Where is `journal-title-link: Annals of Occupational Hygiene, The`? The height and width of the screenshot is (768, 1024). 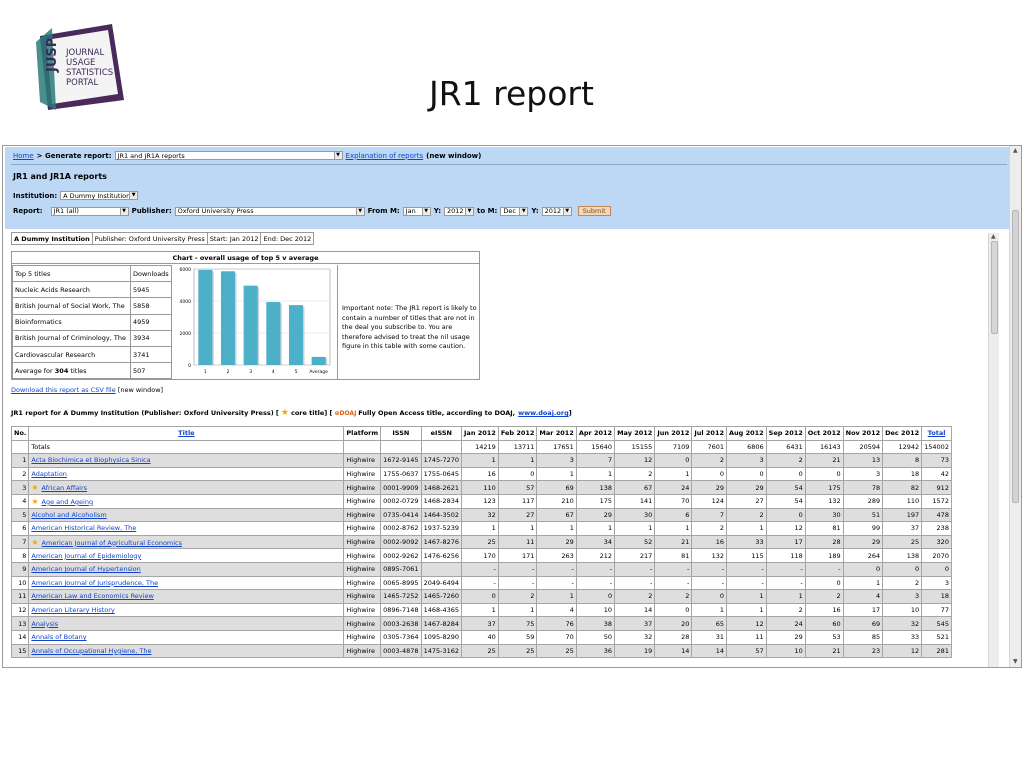
journal-title-link: Annals of Occupational Hygiene, The is located at coordinates (91, 651).